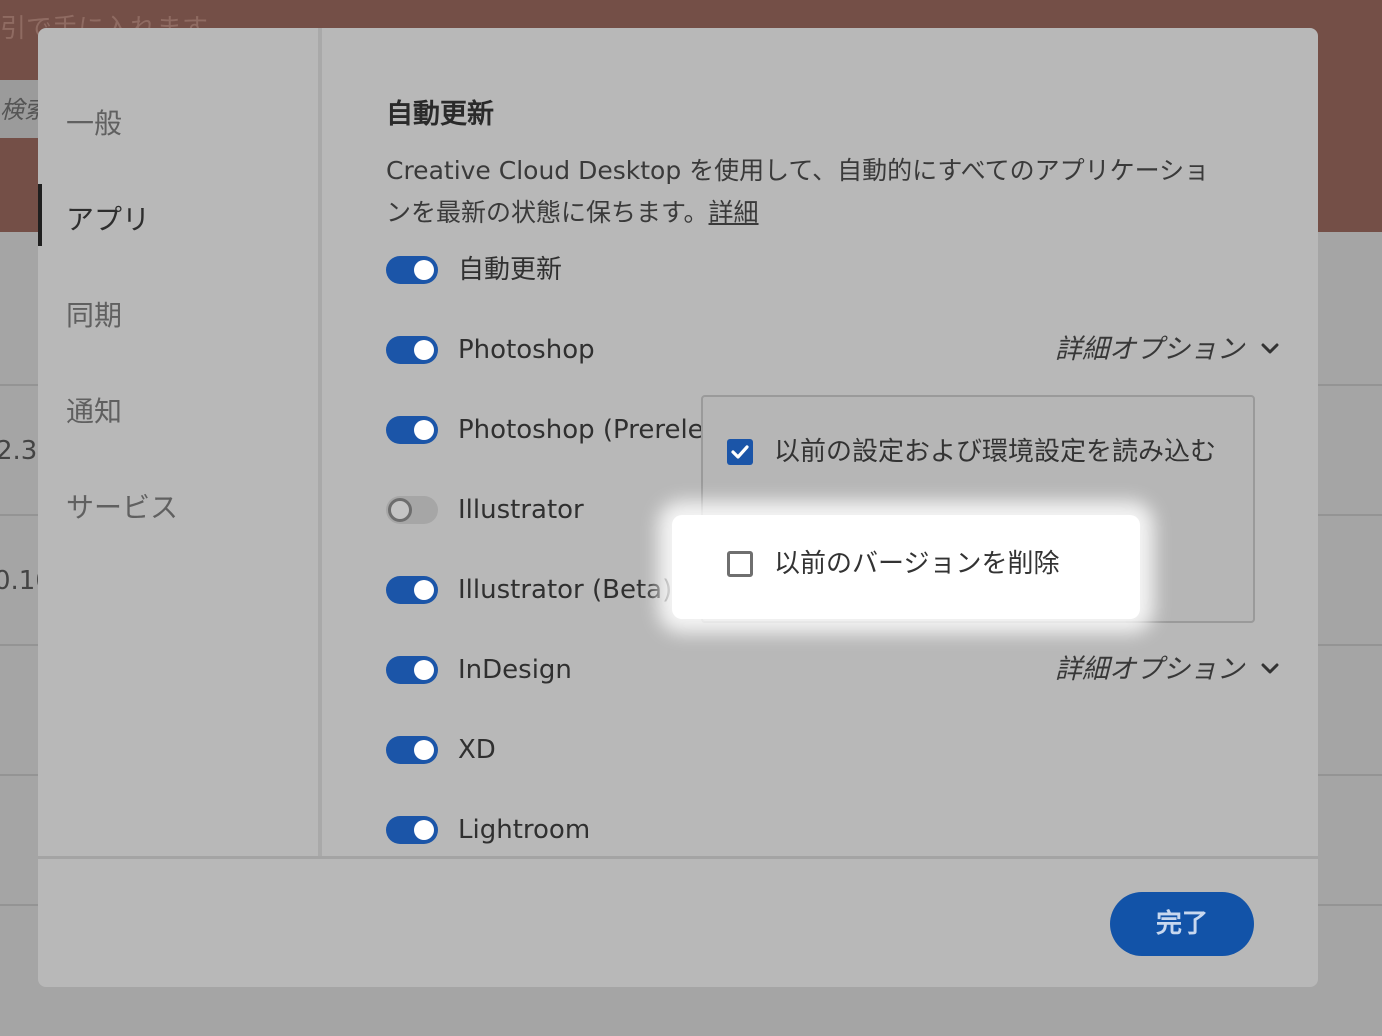  Describe the element at coordinates (19, 451) in the screenshot. I see `background-version-value: 2.3` at that location.